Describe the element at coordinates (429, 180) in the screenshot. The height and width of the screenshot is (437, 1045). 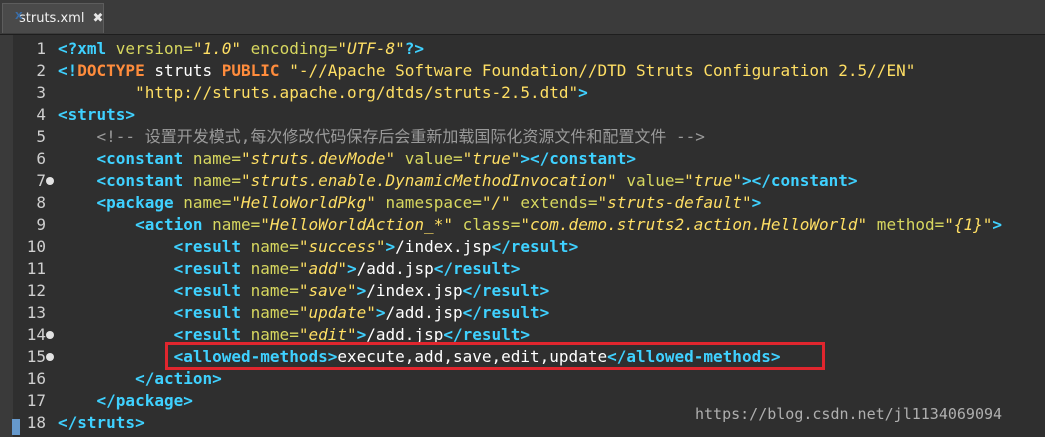
I see `code-token: "struts.enable.DynamicMethodInvocation"` at that location.